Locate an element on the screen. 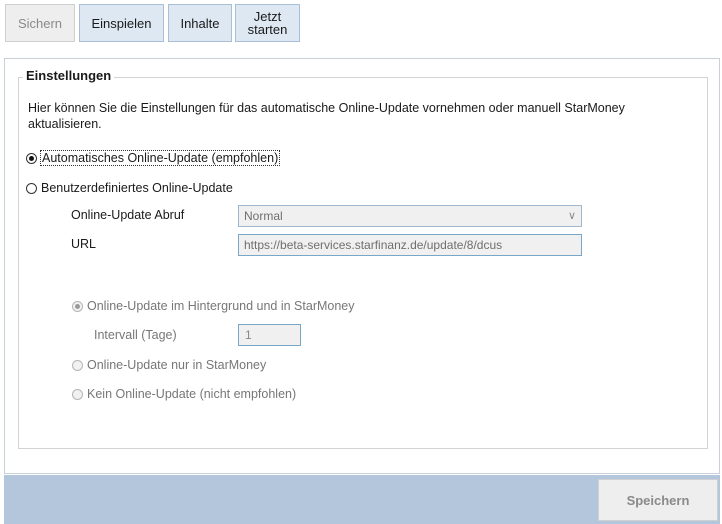  jetzt-starten-label: Jetzt starten is located at coordinates (267, 23).